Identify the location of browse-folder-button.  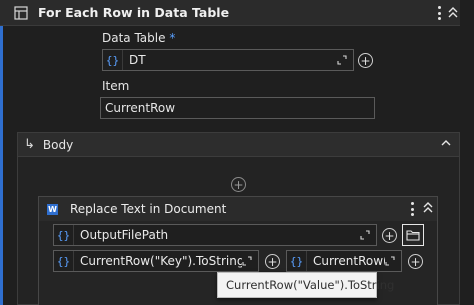
(413, 235).